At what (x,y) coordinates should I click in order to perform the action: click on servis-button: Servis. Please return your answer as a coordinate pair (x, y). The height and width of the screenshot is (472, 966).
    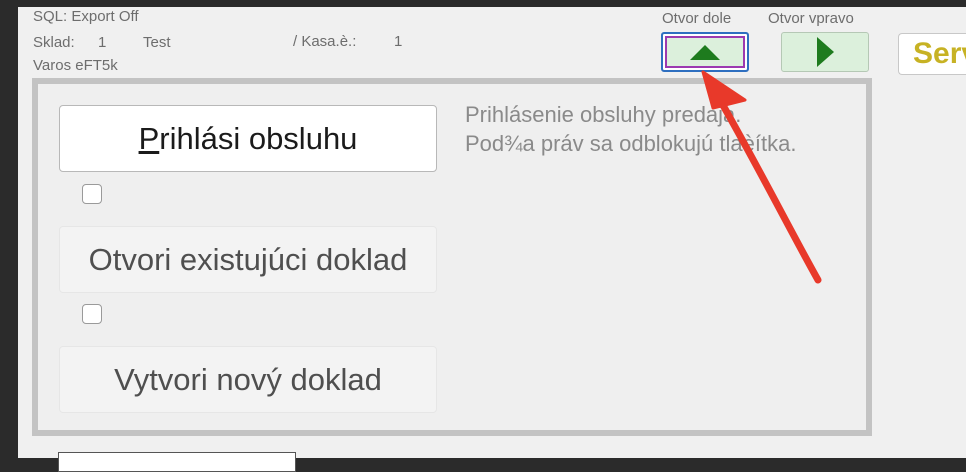
    Looking at the image, I should click on (932, 54).